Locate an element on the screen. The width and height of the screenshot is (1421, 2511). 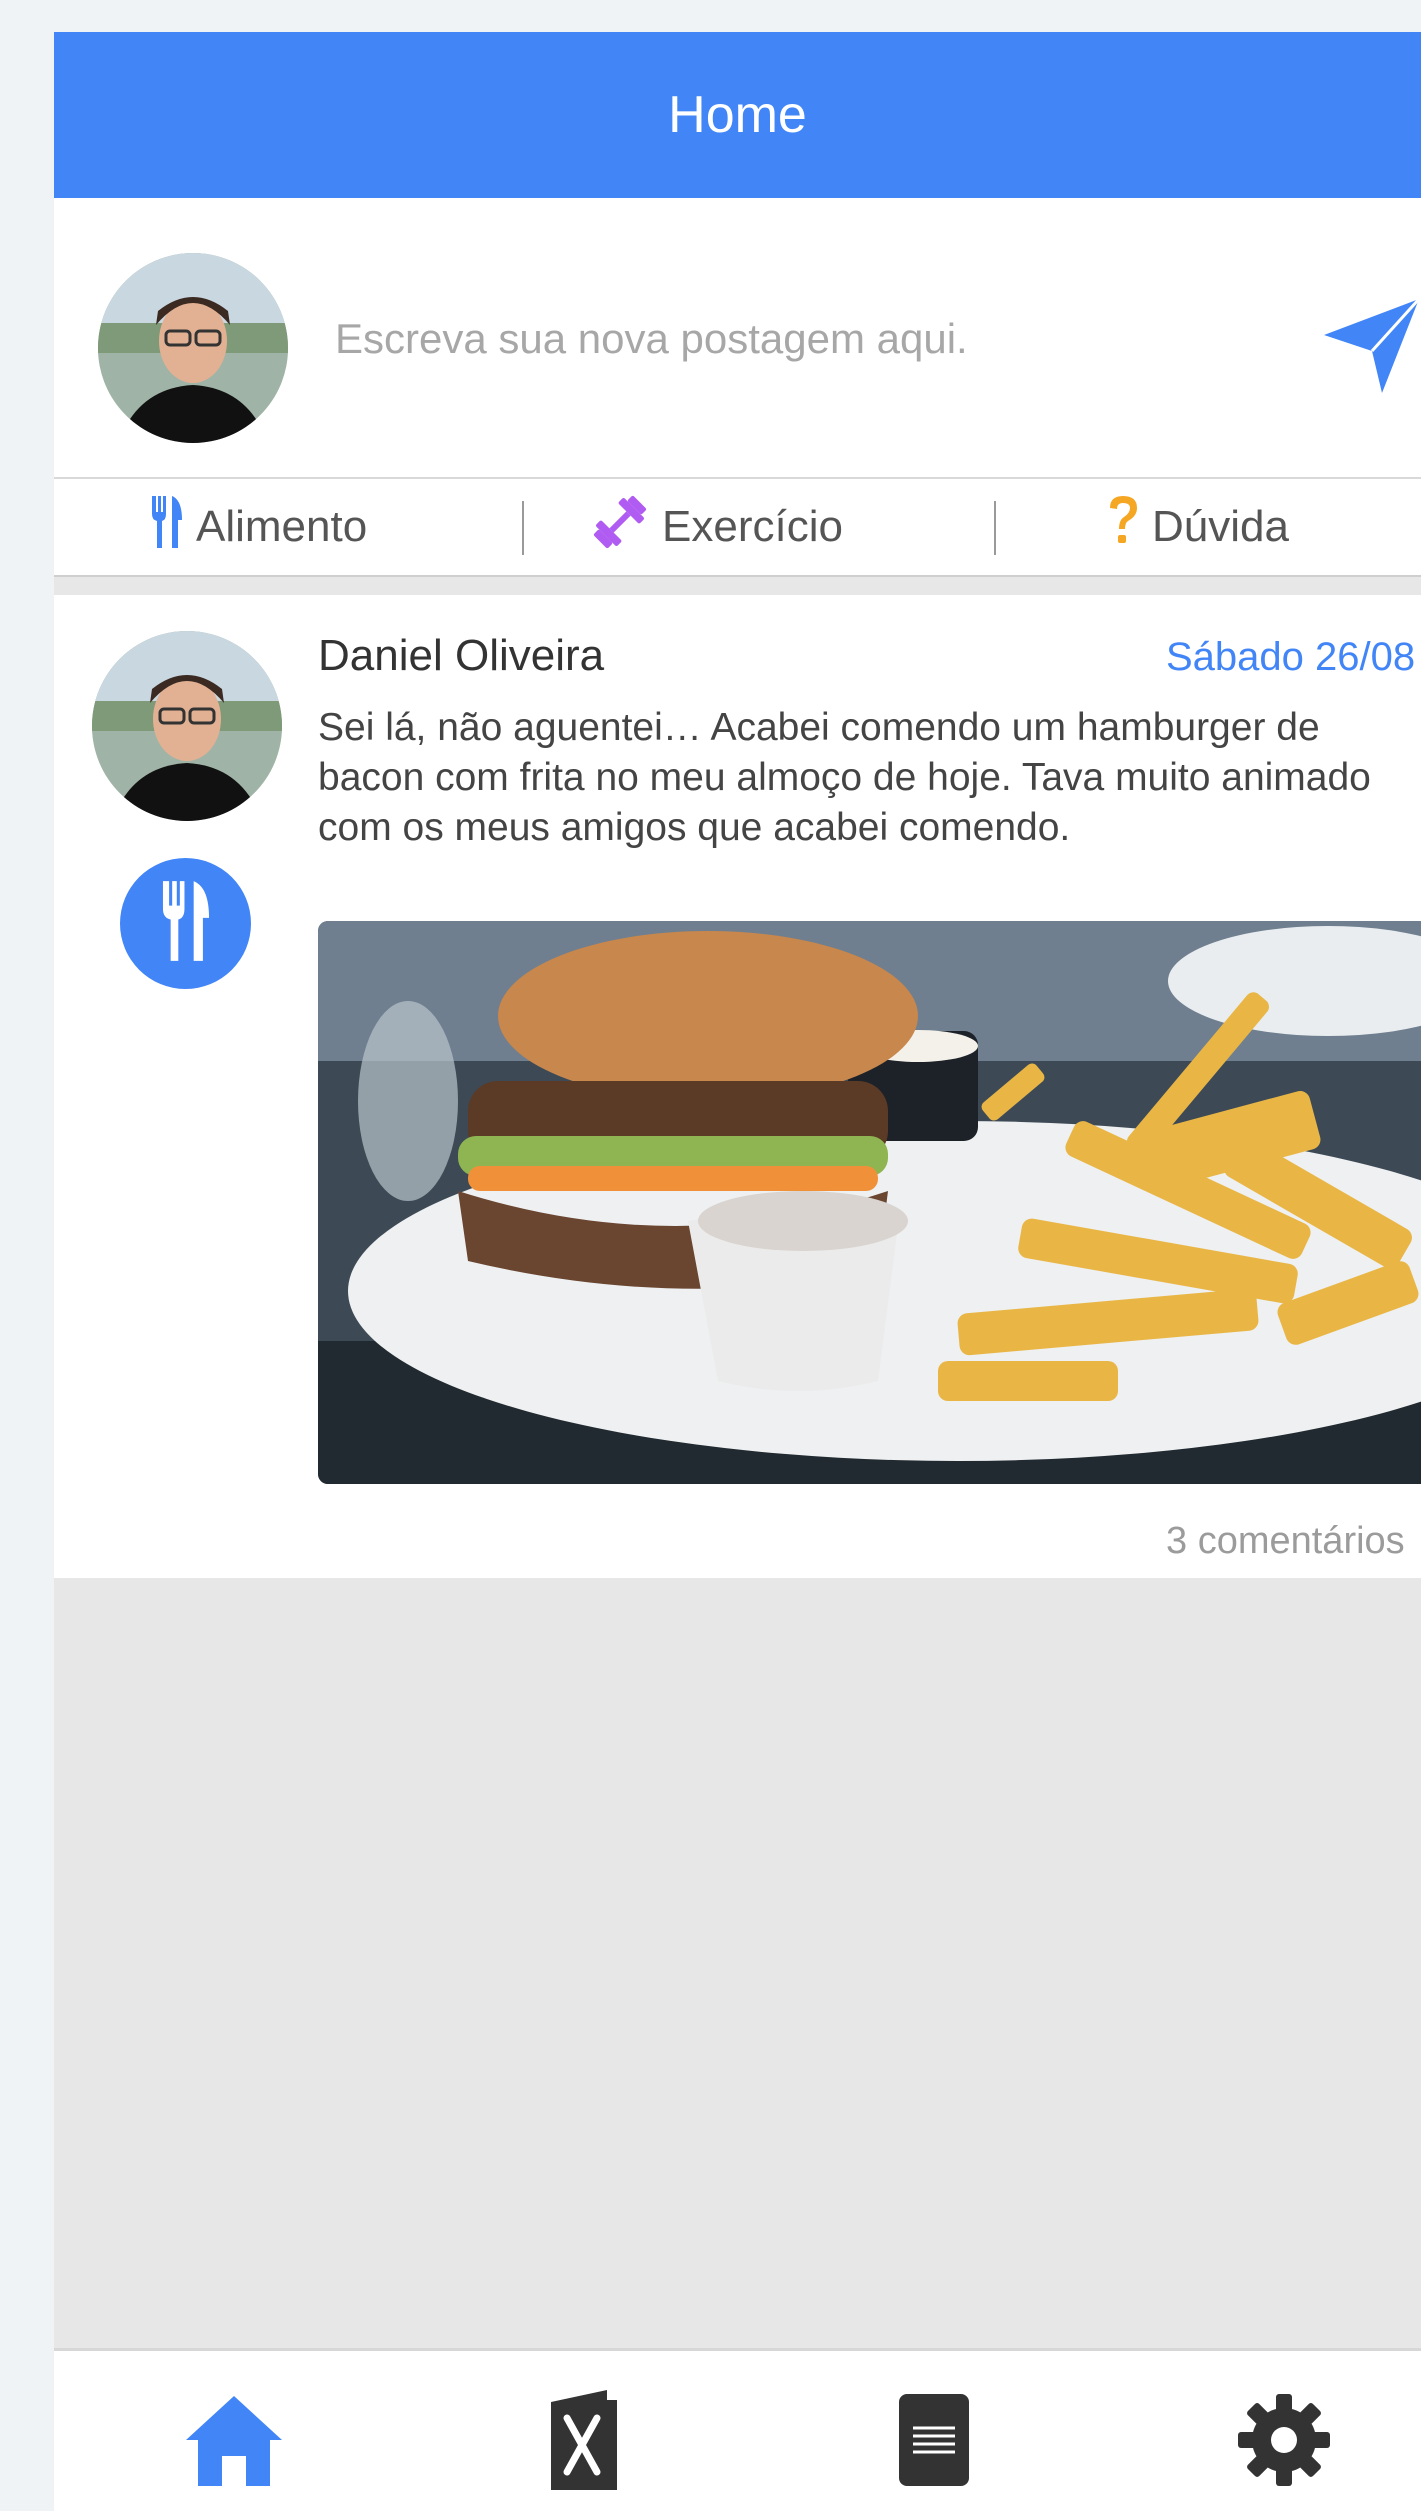
tab-settings is located at coordinates (1284, 2442).